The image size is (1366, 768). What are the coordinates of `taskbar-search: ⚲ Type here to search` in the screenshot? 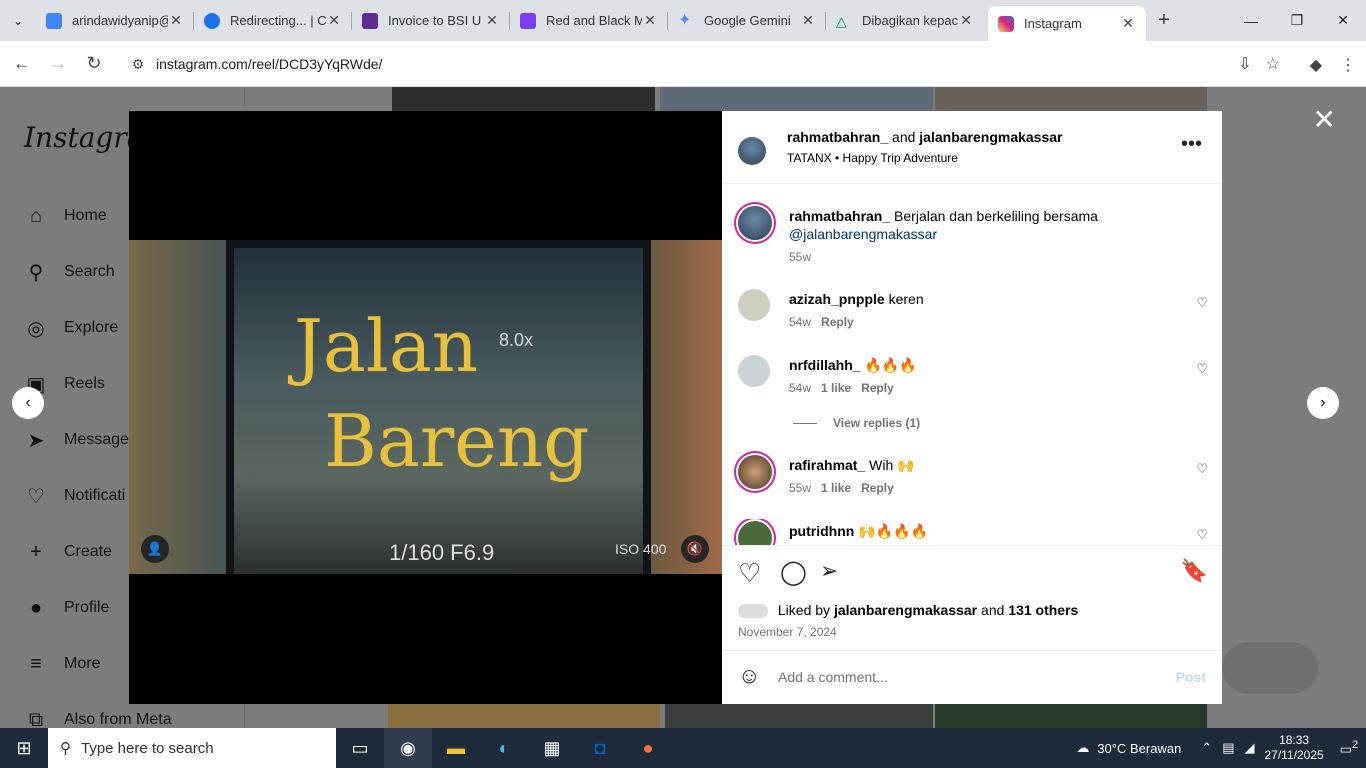 It's located at (192, 748).